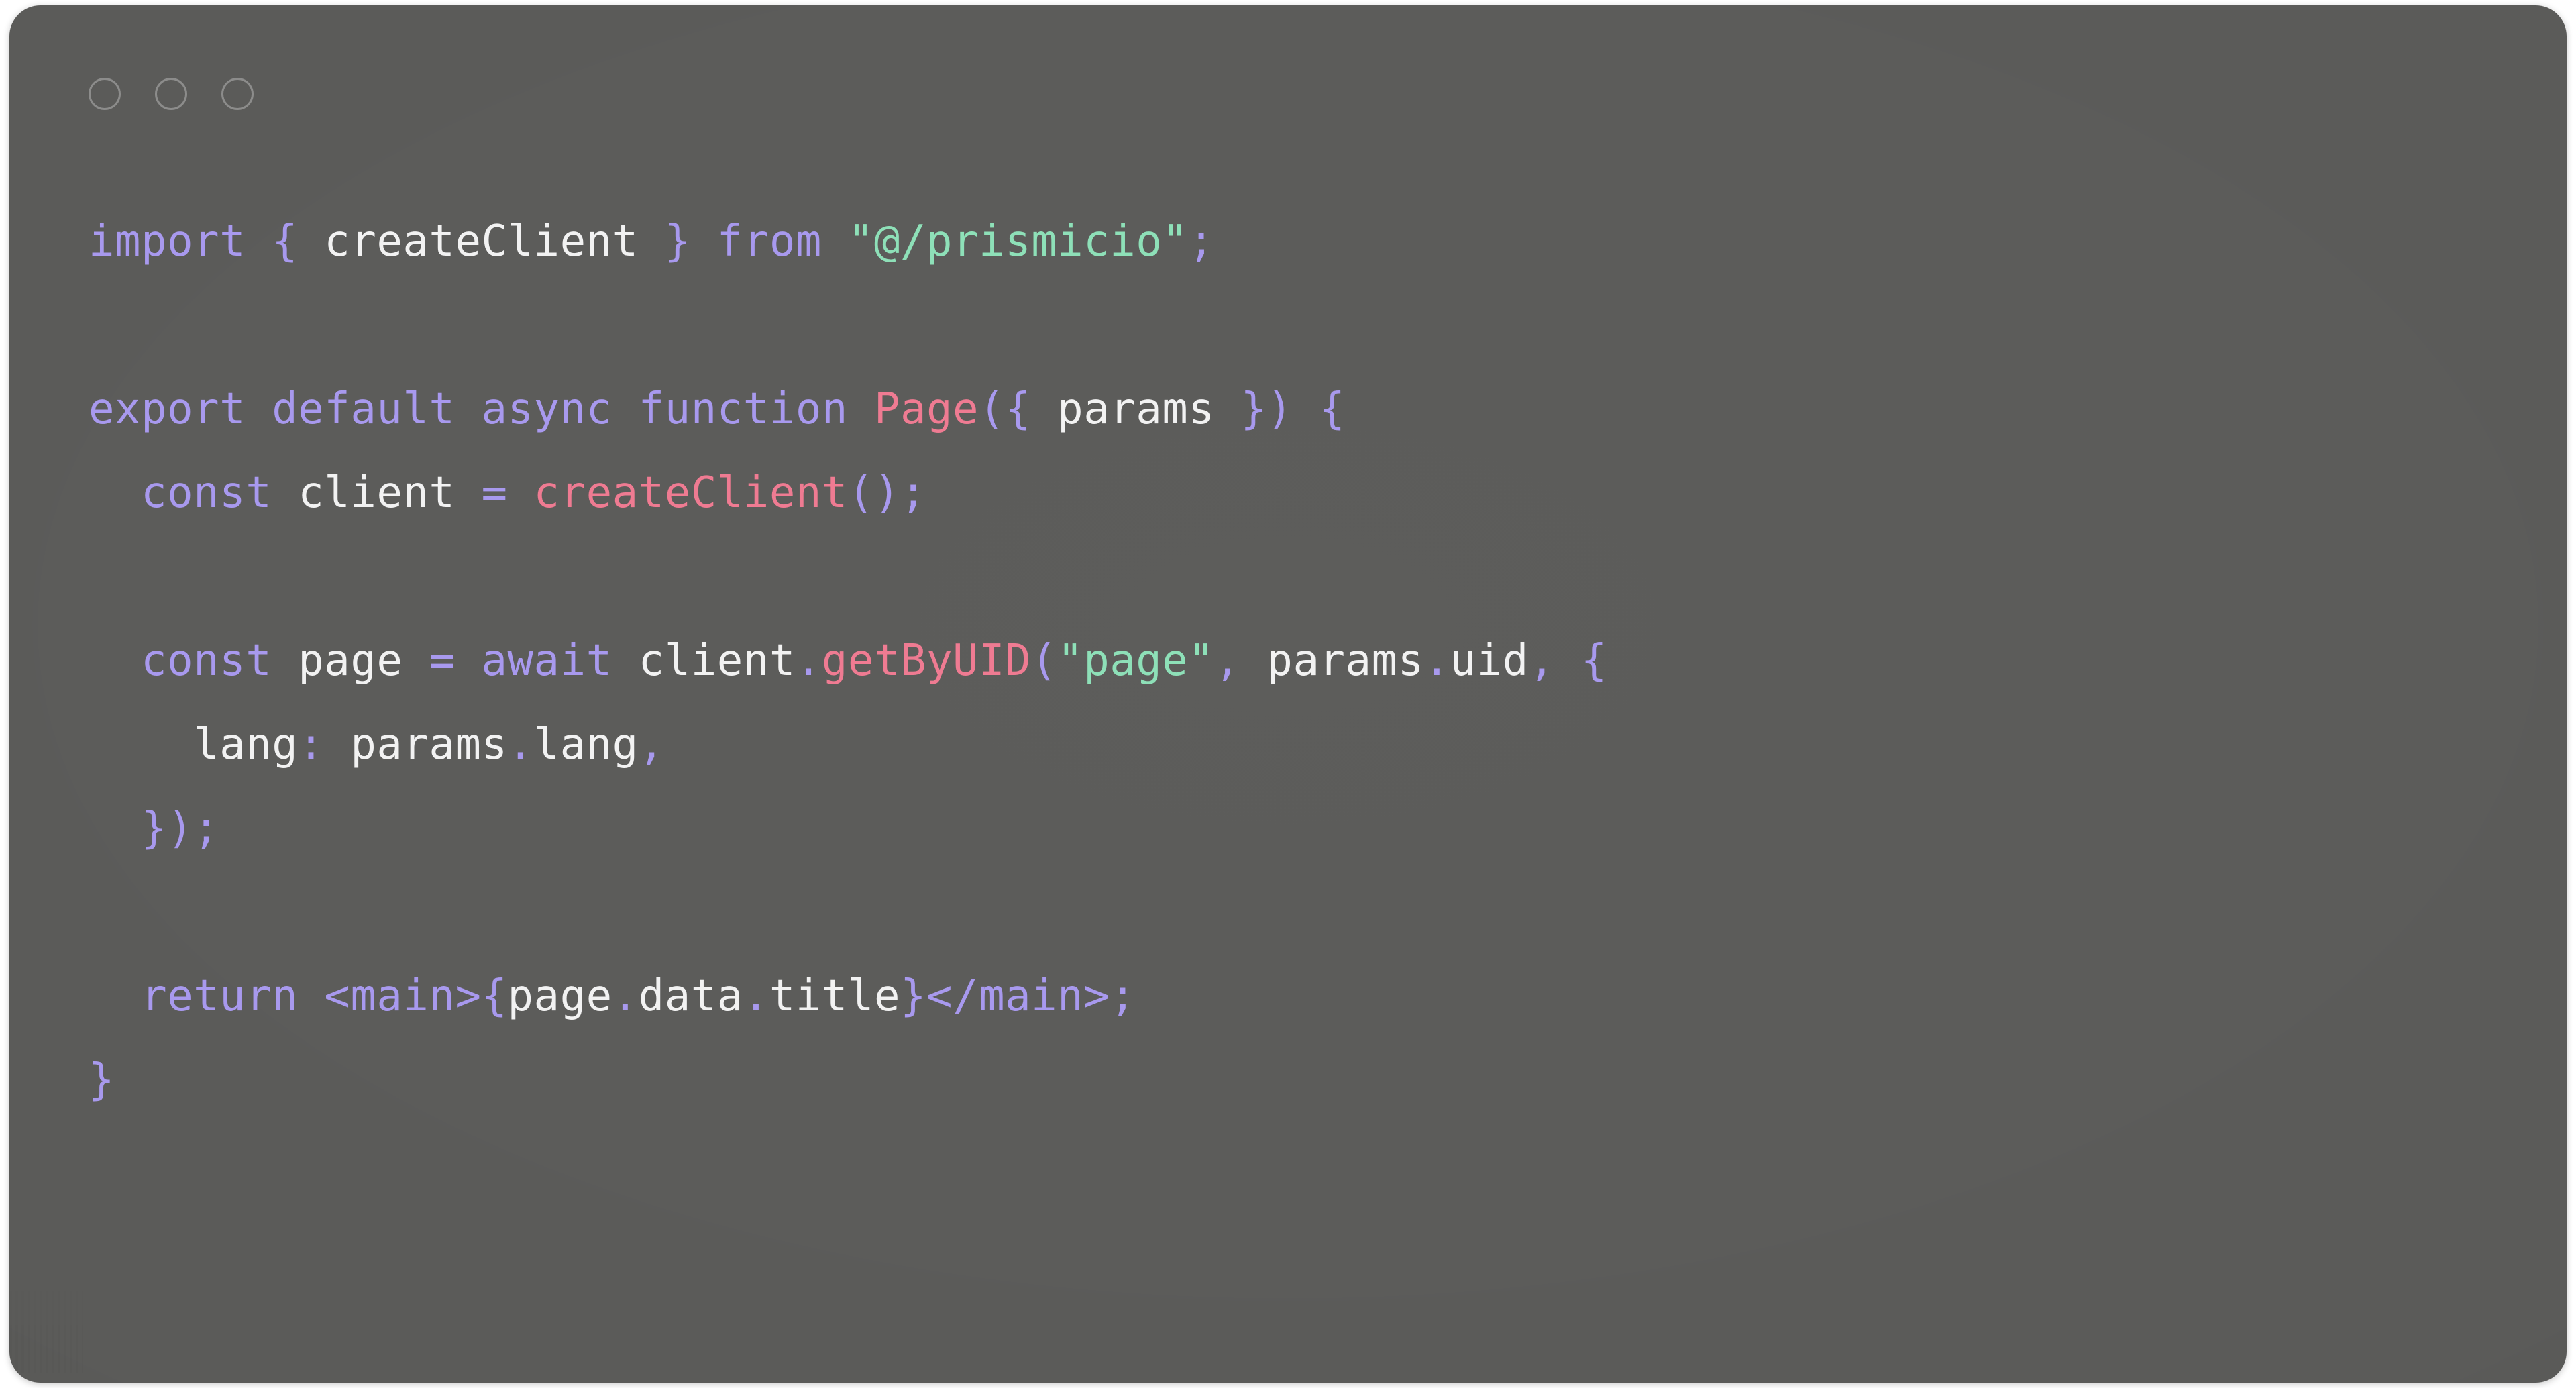 The width and height of the screenshot is (2576, 1388). I want to click on code-token-function: Page, so click(926, 409).